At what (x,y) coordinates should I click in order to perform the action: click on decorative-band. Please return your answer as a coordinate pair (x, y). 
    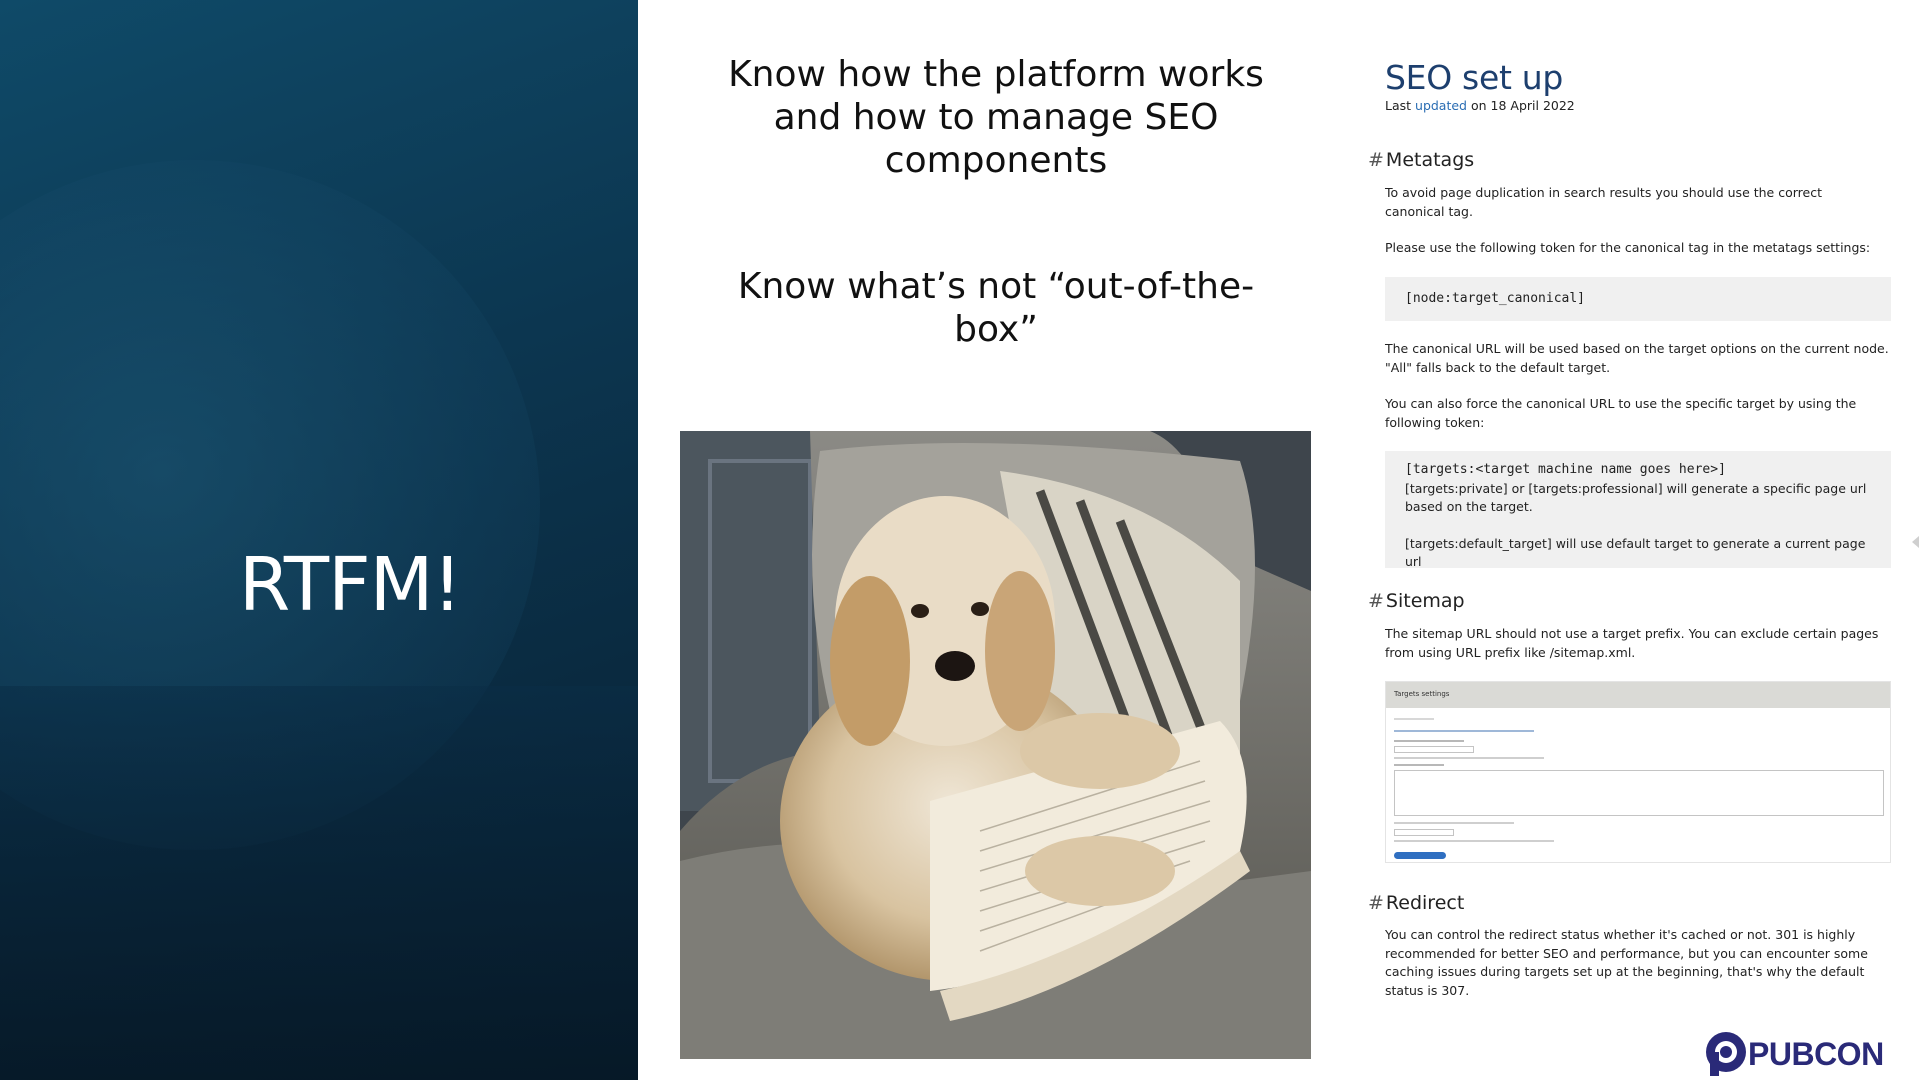
    Looking at the image, I should click on (319, 883).